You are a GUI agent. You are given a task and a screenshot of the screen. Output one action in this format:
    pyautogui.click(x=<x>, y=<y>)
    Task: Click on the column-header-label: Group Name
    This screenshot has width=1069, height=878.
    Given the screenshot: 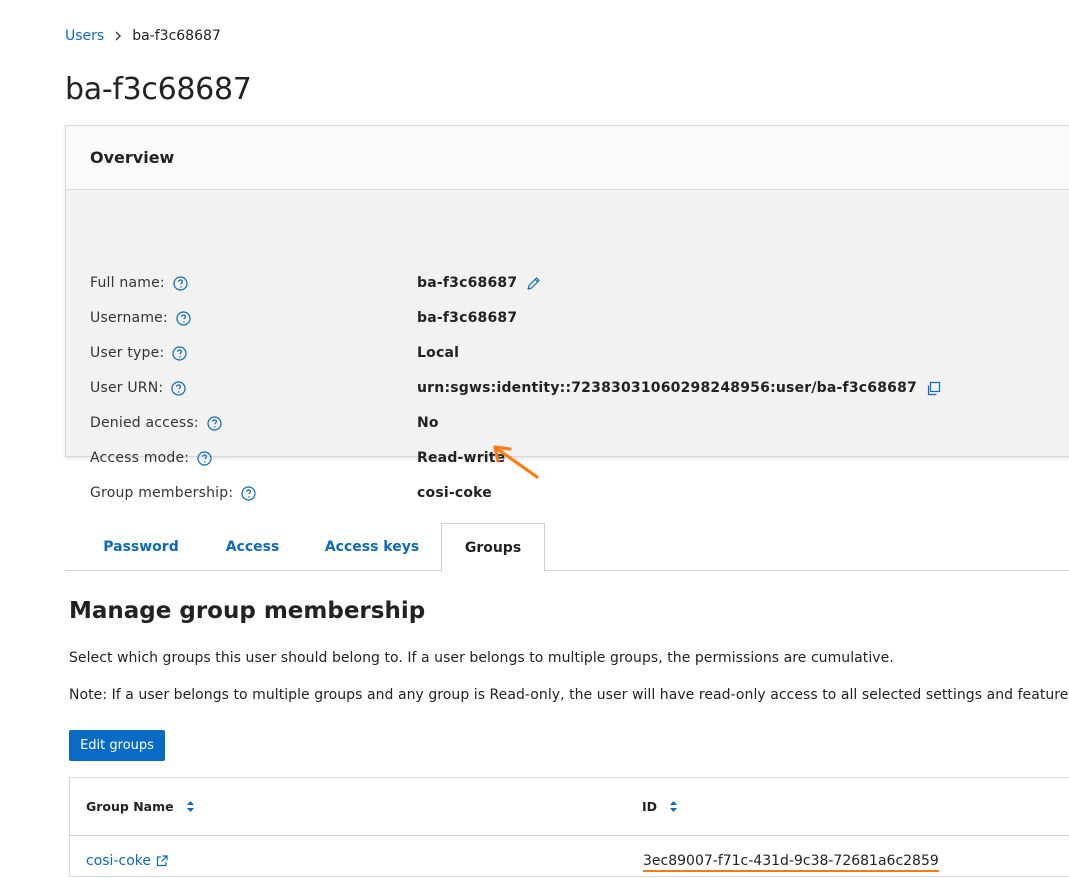 What is the action you would take?
    pyautogui.click(x=130, y=806)
    